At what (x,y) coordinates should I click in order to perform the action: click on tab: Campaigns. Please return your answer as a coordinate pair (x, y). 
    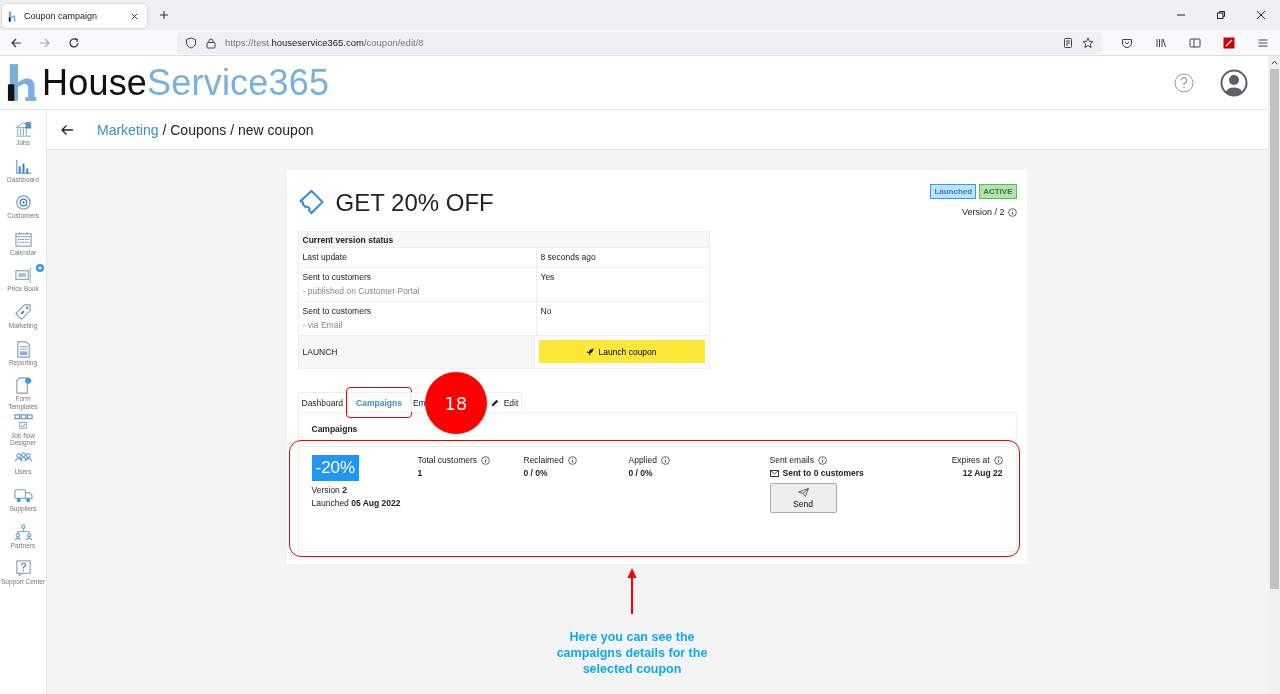
    Looking at the image, I should click on (379, 402).